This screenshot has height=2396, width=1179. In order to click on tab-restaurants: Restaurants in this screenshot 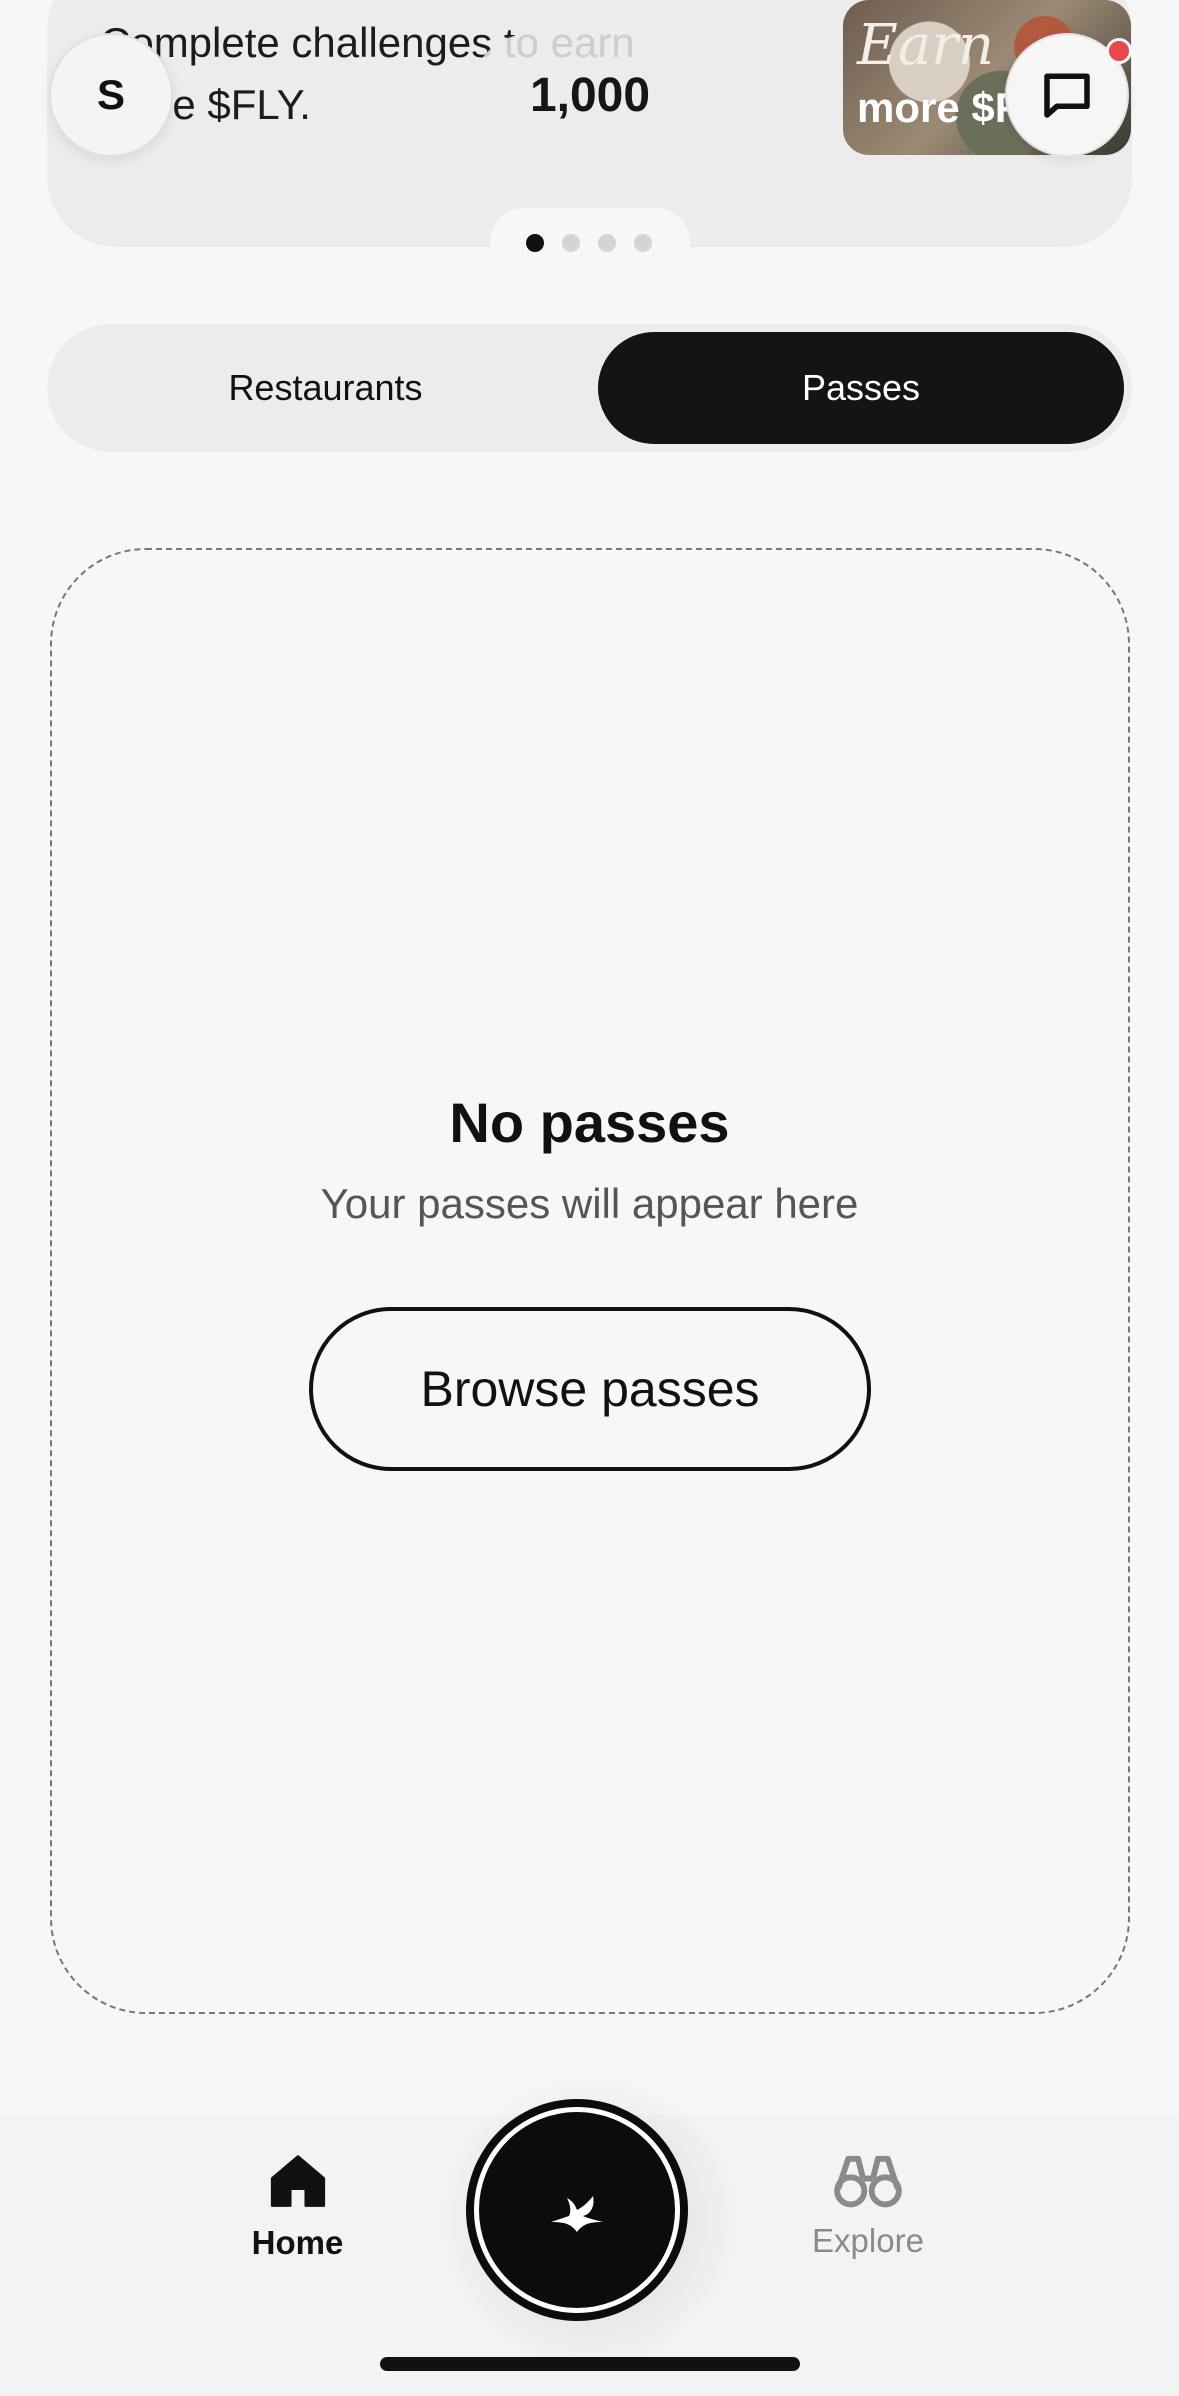, I will do `click(325, 388)`.